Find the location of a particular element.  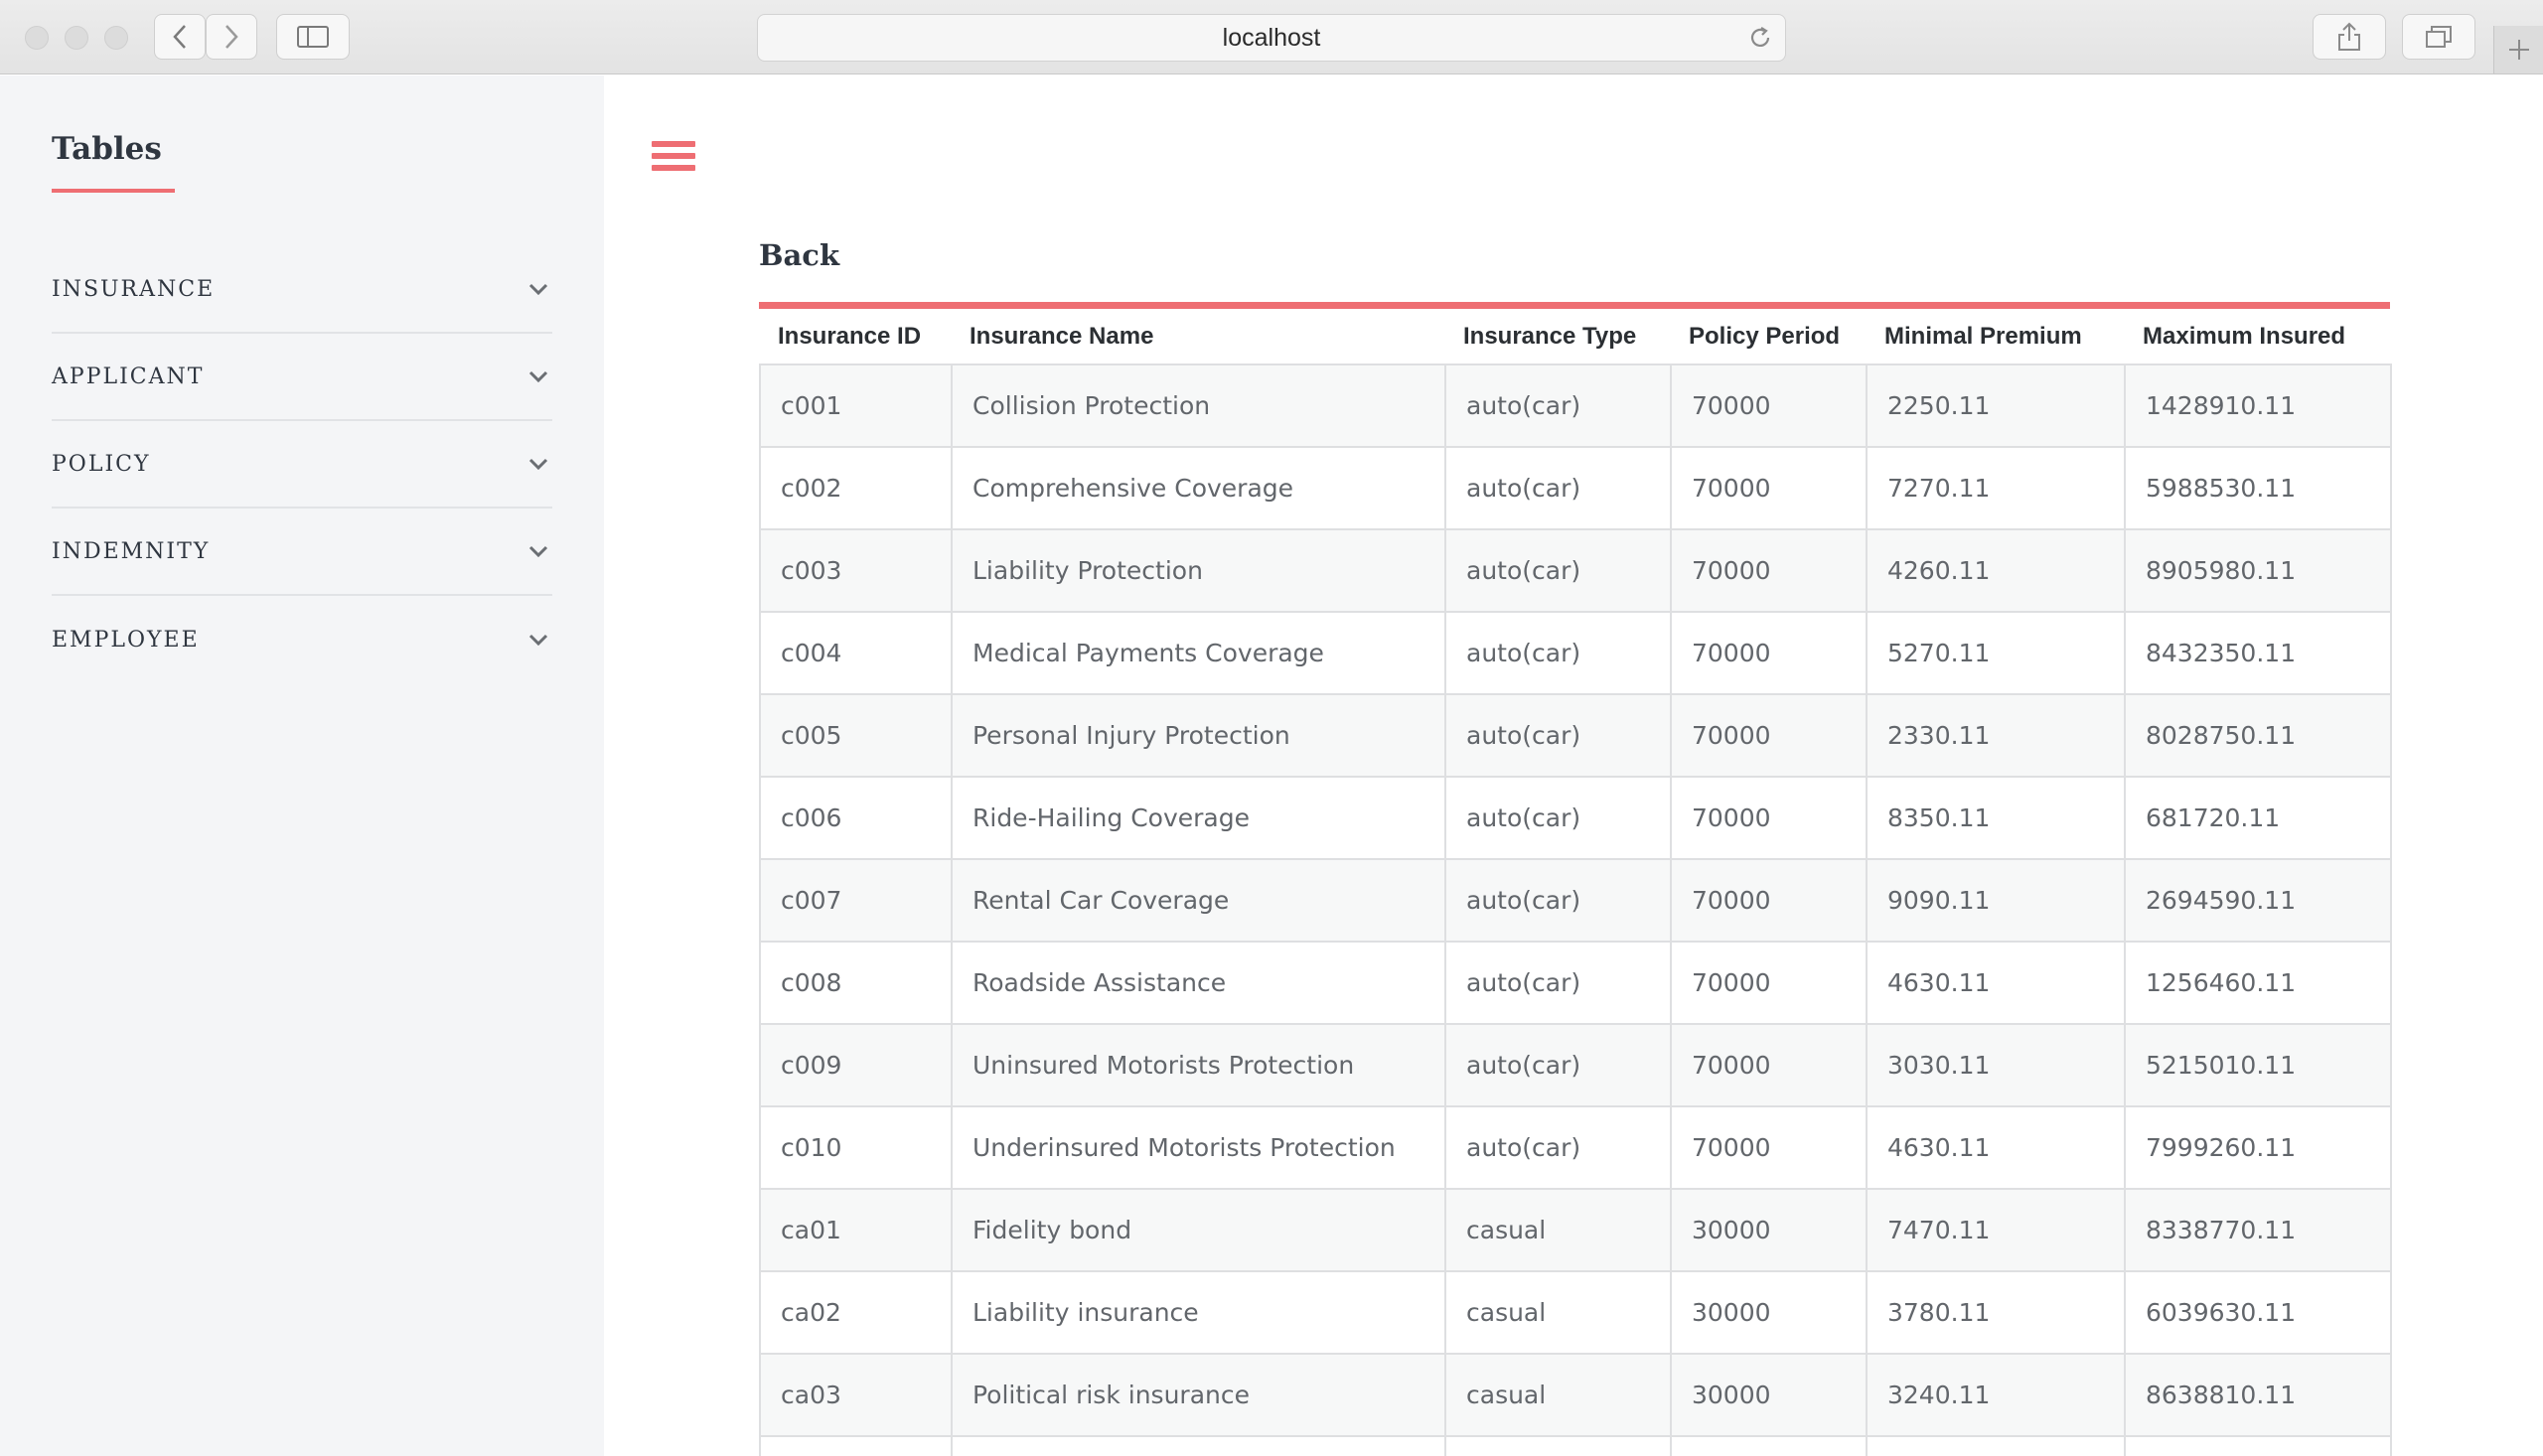

address-bar: localhost is located at coordinates (1271, 38).